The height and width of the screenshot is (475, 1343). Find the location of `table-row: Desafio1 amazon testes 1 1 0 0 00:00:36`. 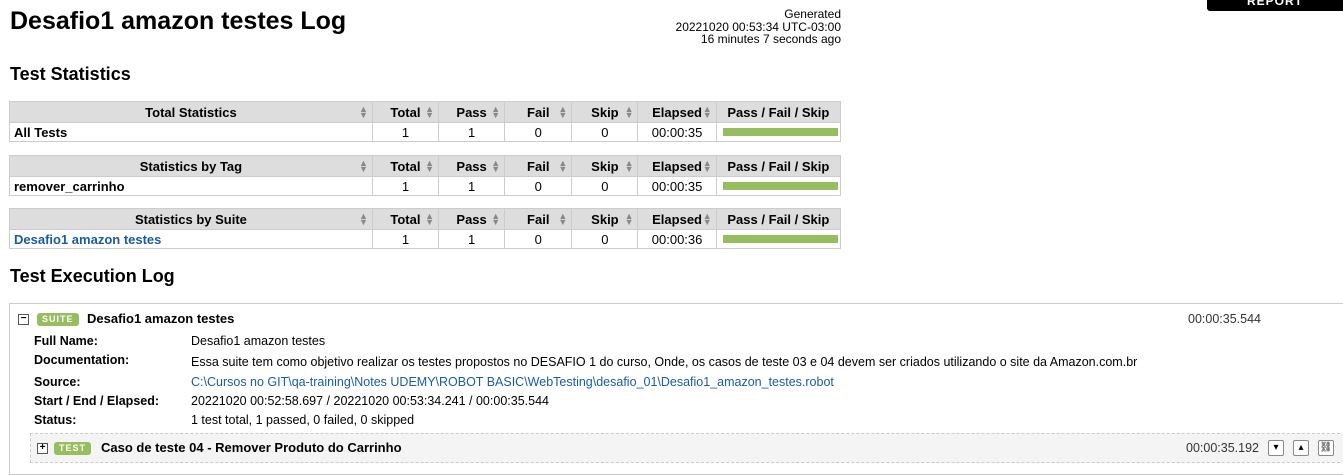

table-row: Desafio1 amazon testes 1 1 0 0 00:00:36 is located at coordinates (425, 239).